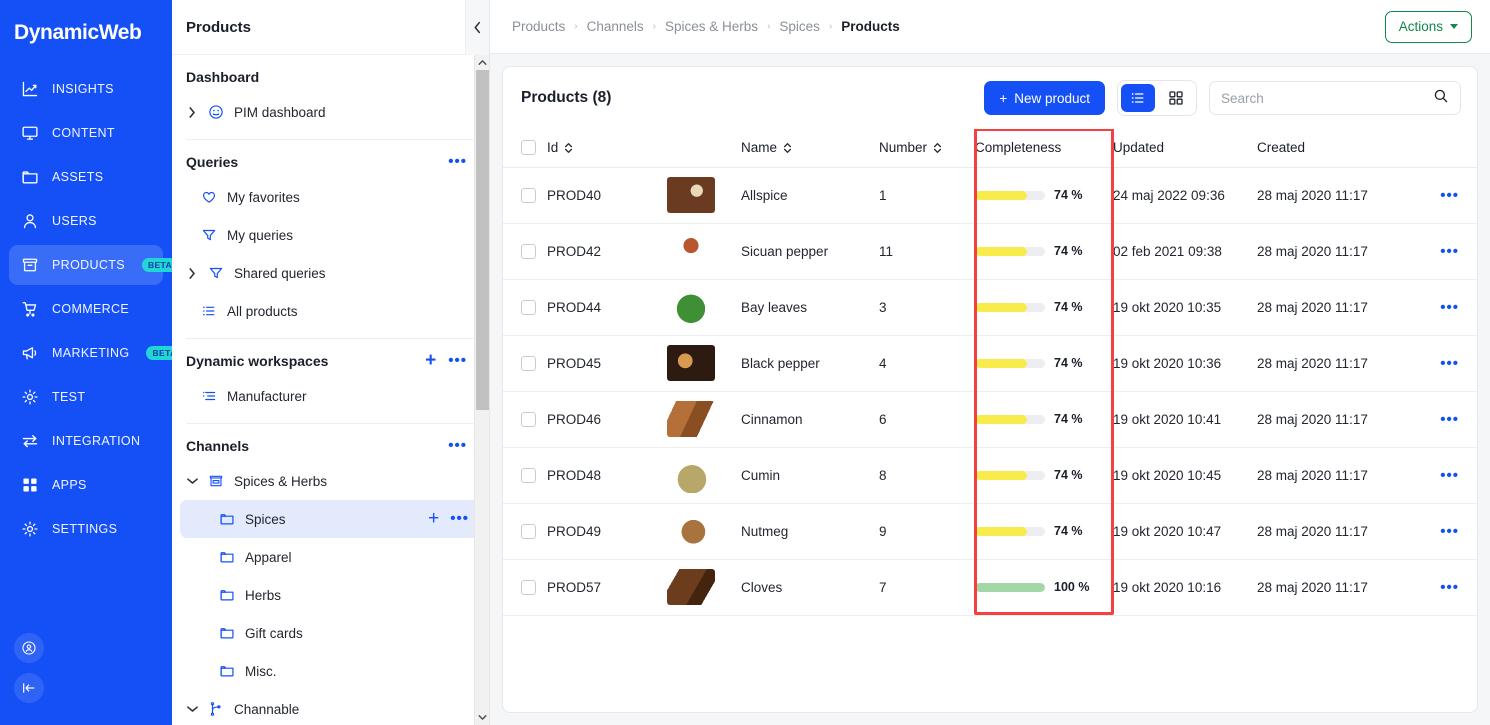 Image resolution: width=1490 pixels, height=725 pixels. I want to click on actions-button: Actions, so click(1428, 26).